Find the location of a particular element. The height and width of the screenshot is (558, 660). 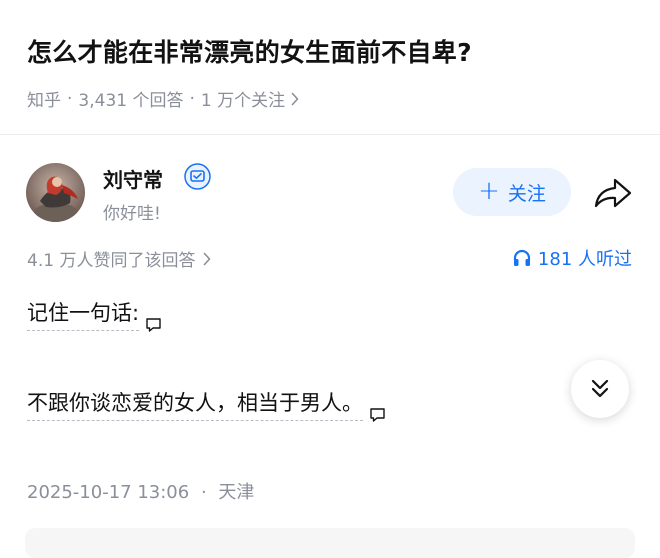

double-chevron-down-icon is located at coordinates (600, 388).